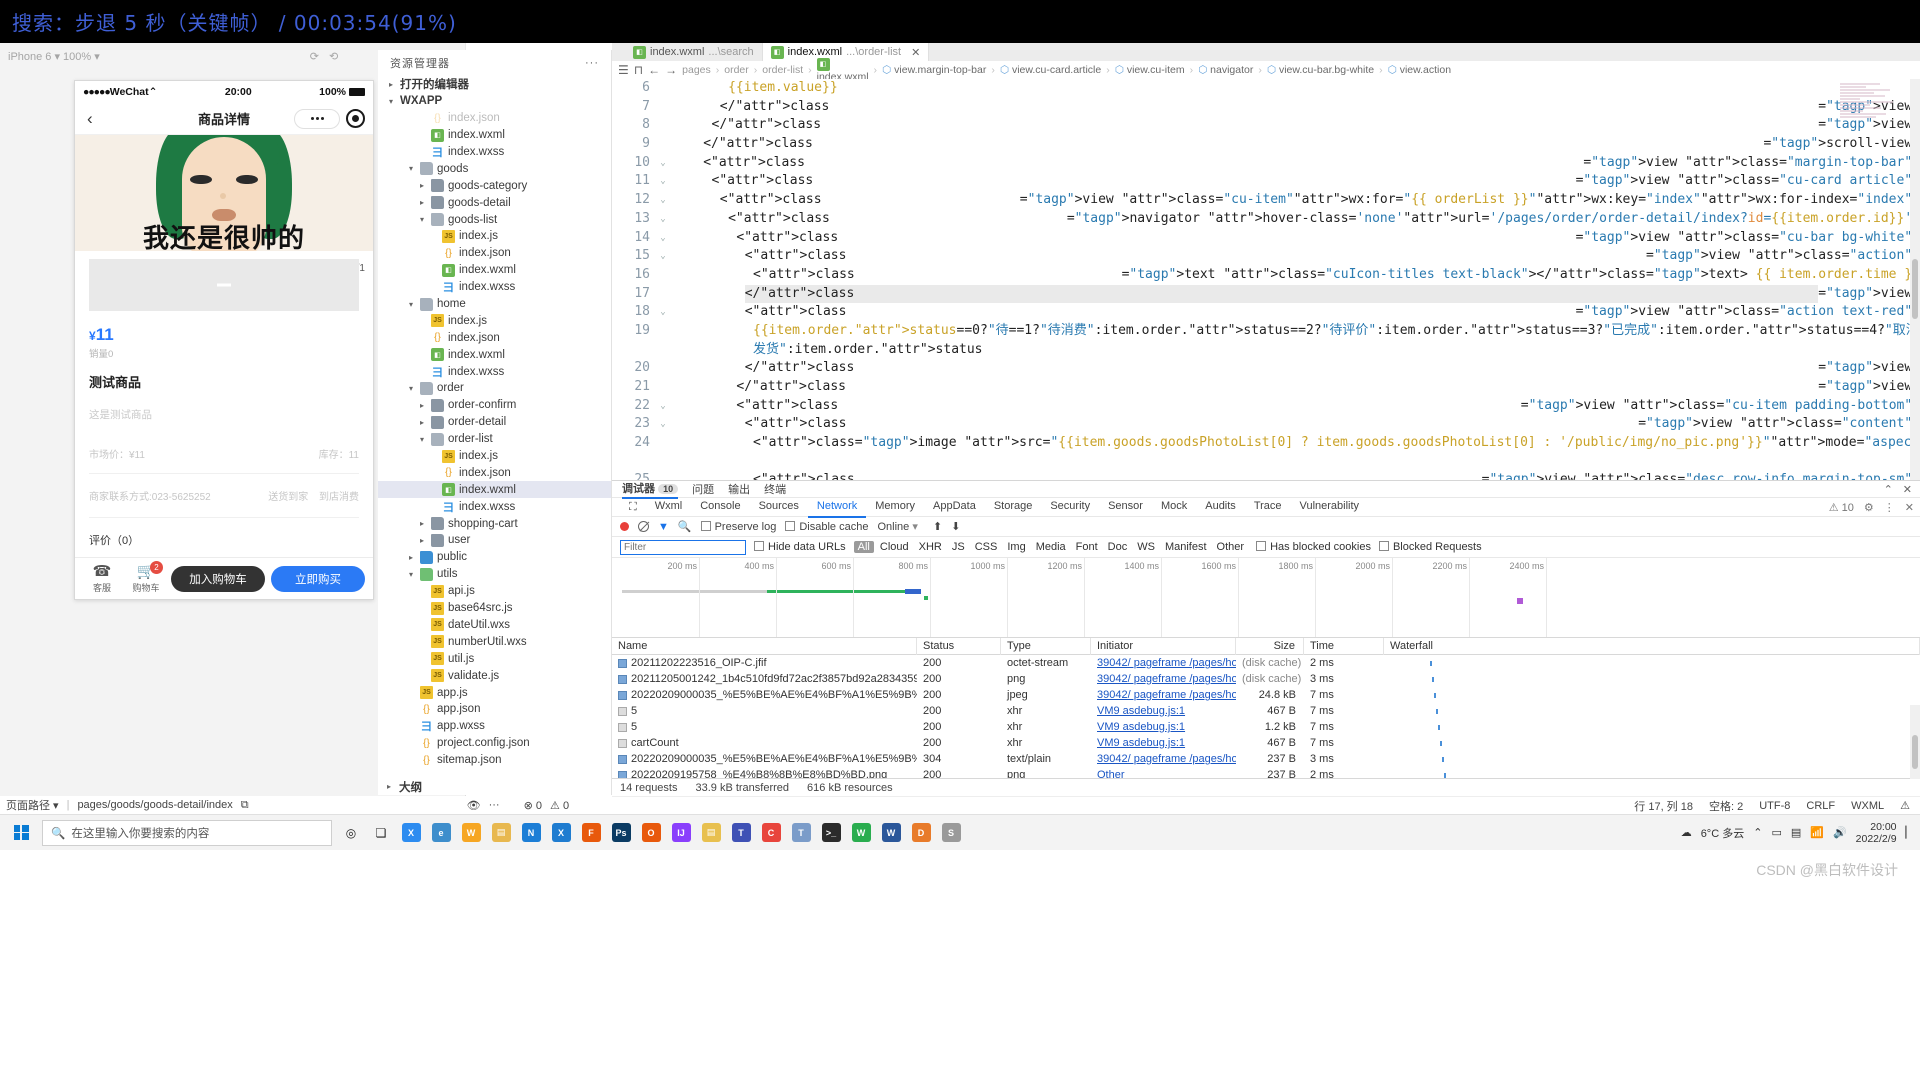  I want to click on filter-type-ws: WS, so click(1146, 547).